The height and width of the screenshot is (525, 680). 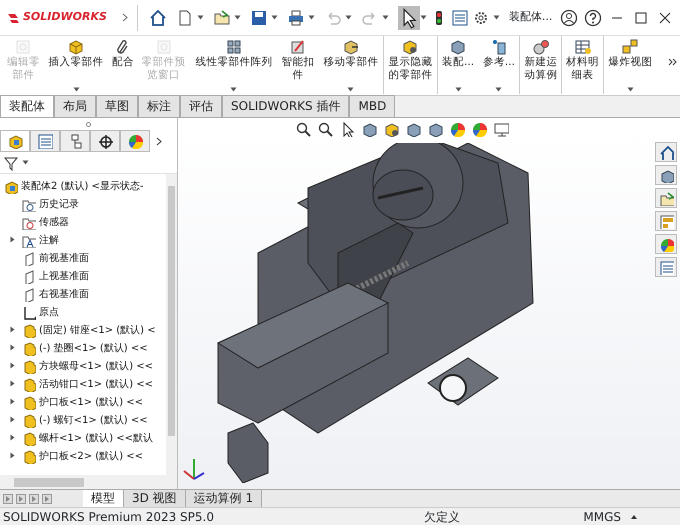 I want to click on tree-item-label: 方块螺母<1> (默认) <<, so click(x=96, y=366).